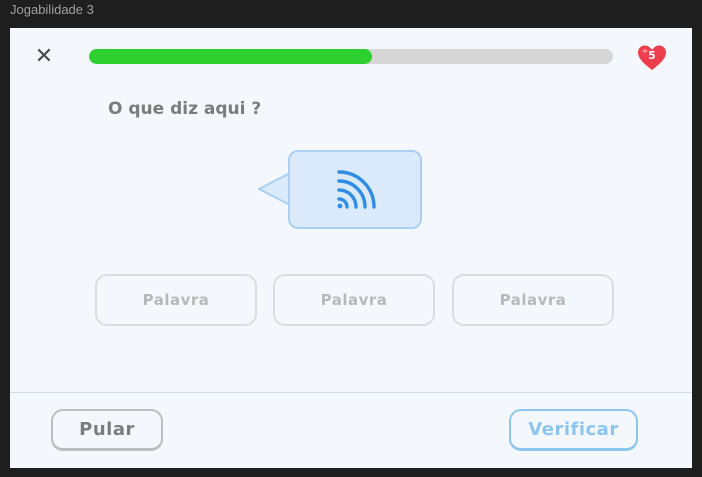 This screenshot has height=477, width=702. I want to click on check-button: Verificar, so click(573, 430).